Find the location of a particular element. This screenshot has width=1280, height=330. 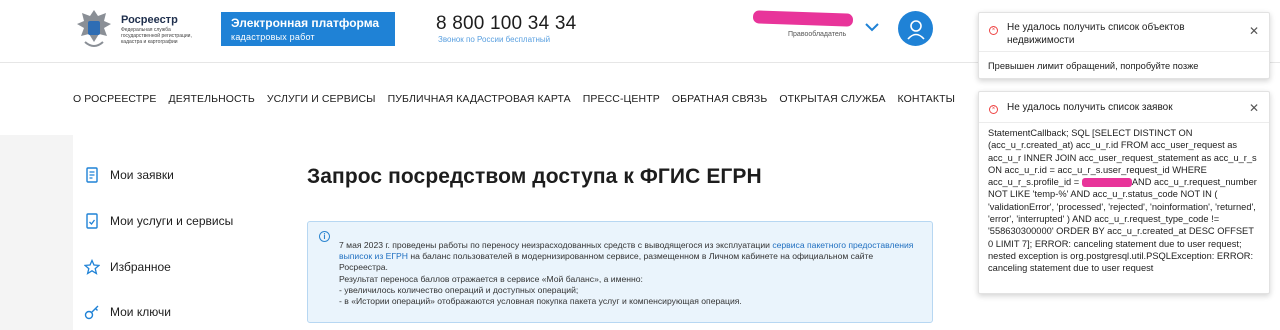

sidebar-item-label: Мои заявки is located at coordinates (142, 175).